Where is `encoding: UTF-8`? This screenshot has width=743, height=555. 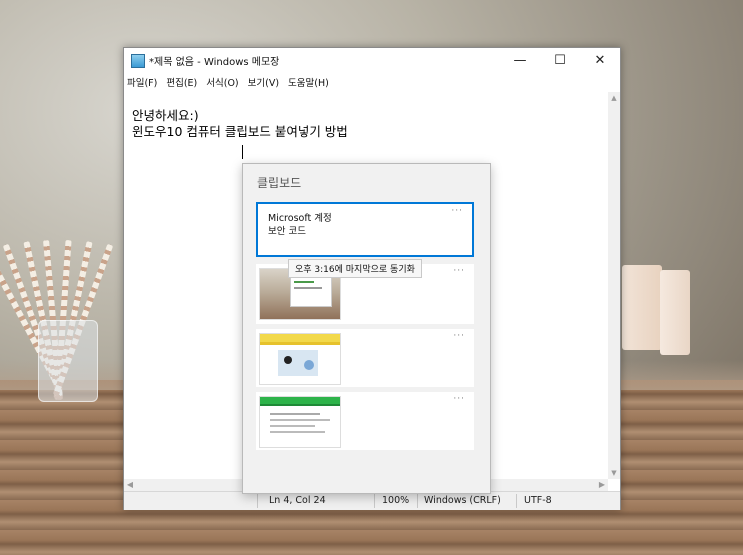 encoding: UTF-8 is located at coordinates (538, 500).